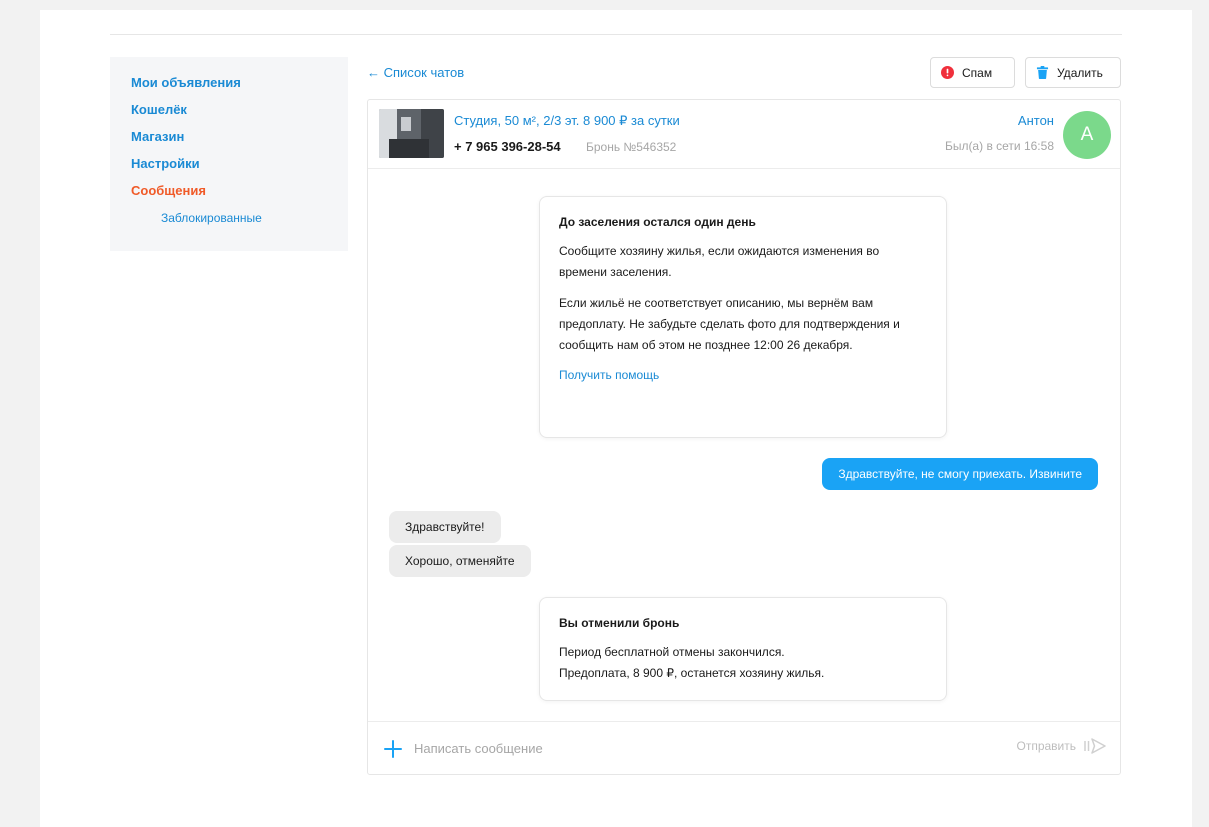  I want to click on user-name-link: Антон, so click(1036, 120).